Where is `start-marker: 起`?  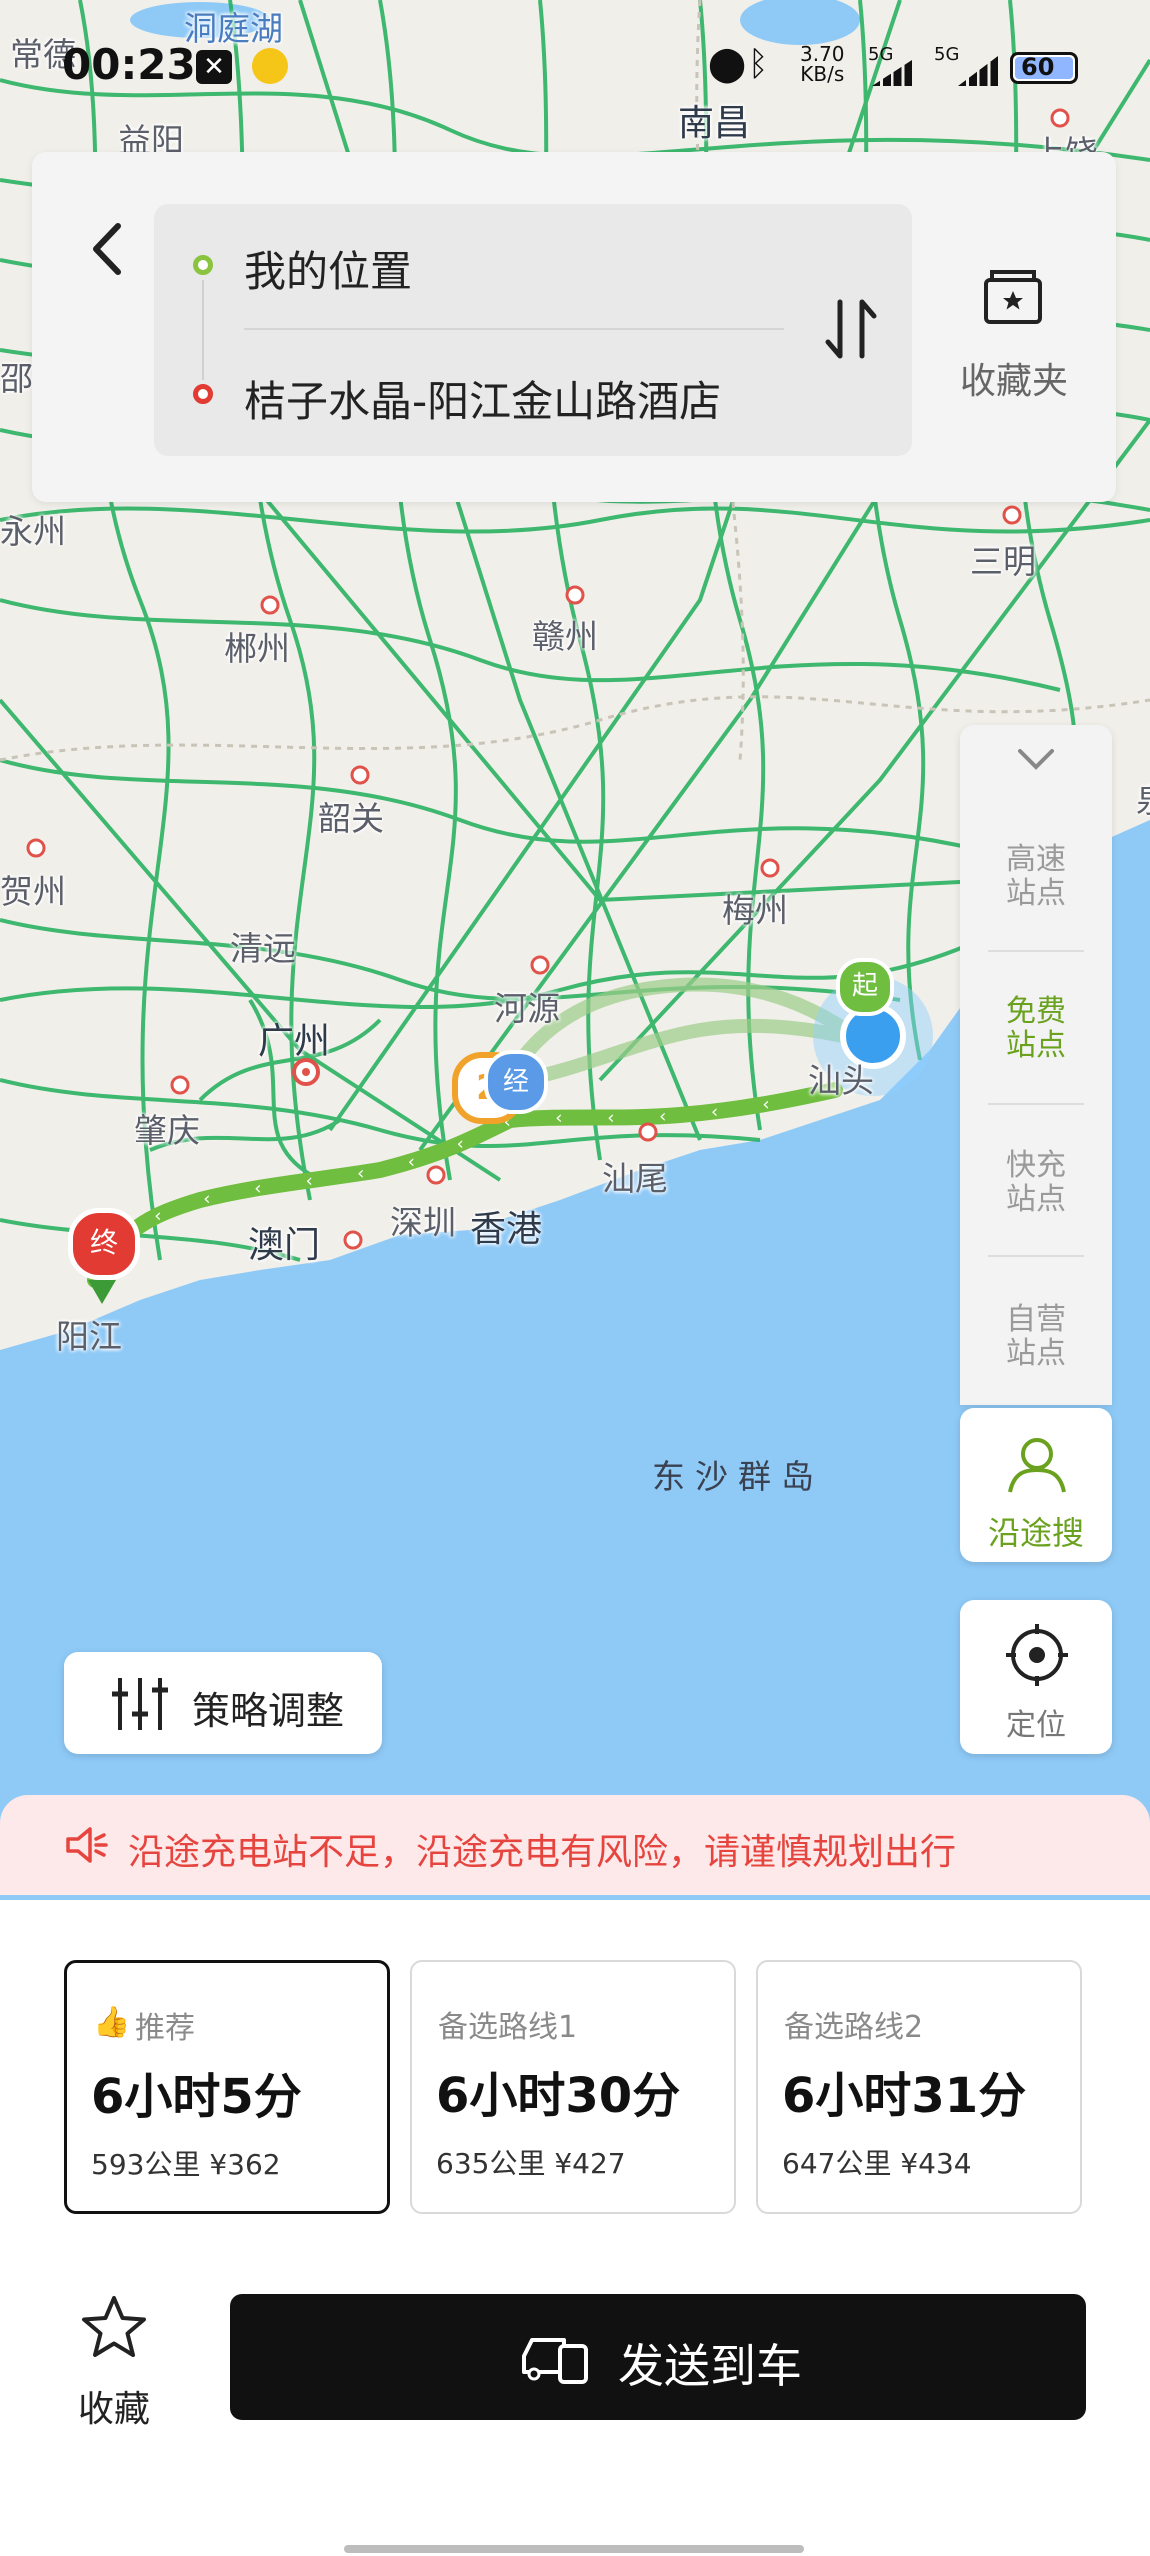
start-marker: 起 is located at coordinates (865, 987).